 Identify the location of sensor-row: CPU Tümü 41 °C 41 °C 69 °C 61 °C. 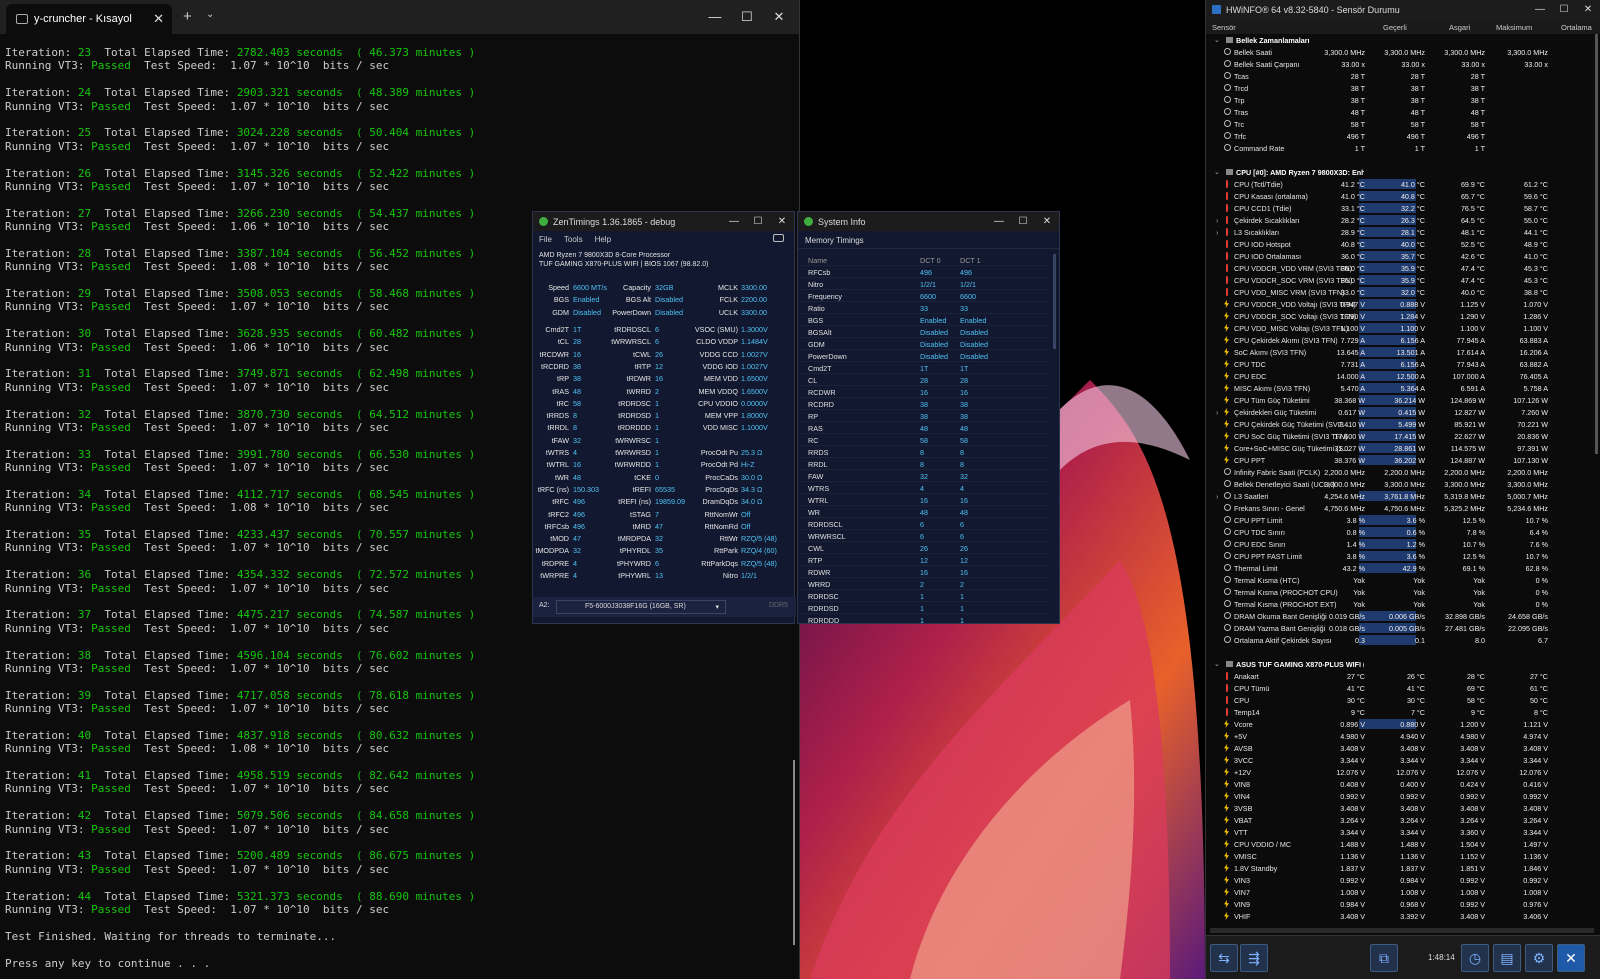
(1401, 688).